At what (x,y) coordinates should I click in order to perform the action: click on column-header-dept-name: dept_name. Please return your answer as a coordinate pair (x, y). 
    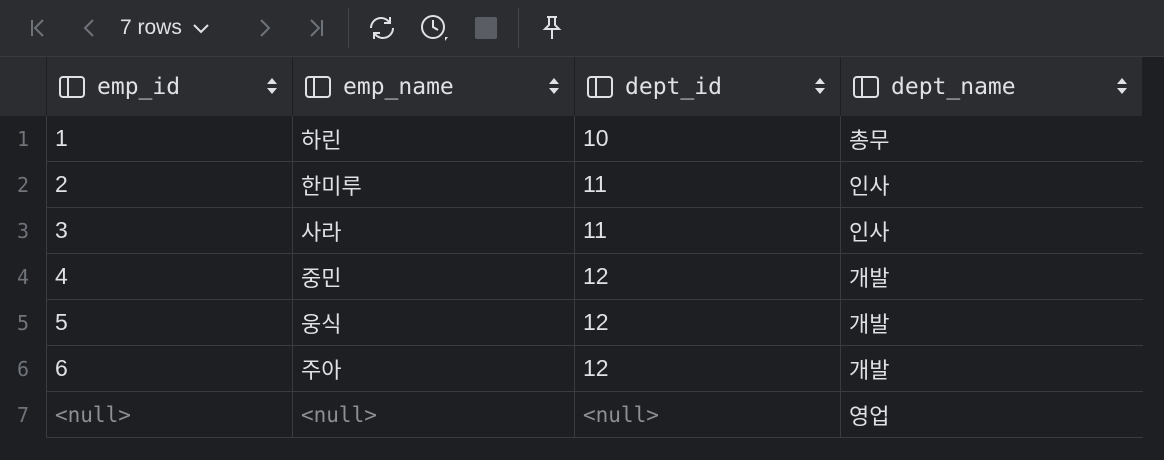
    Looking at the image, I should click on (991, 86).